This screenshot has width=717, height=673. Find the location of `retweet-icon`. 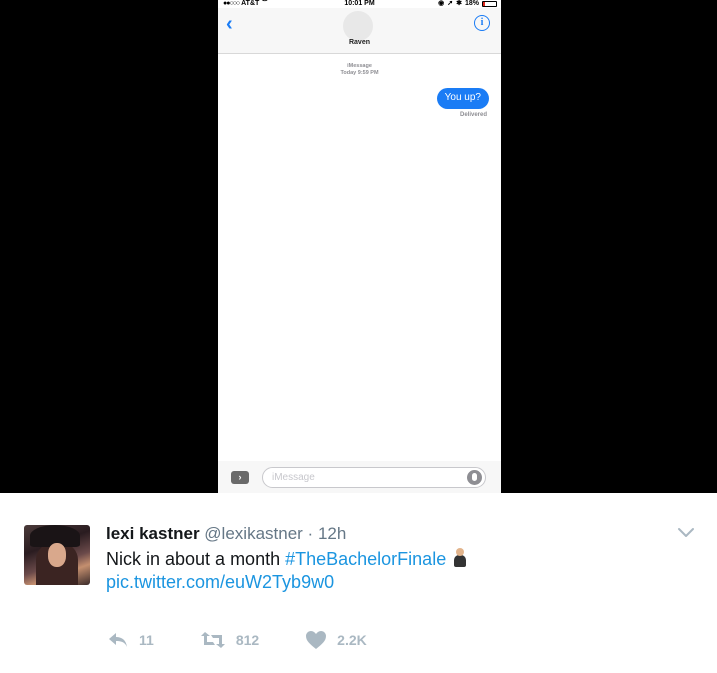

retweet-icon is located at coordinates (212, 640).